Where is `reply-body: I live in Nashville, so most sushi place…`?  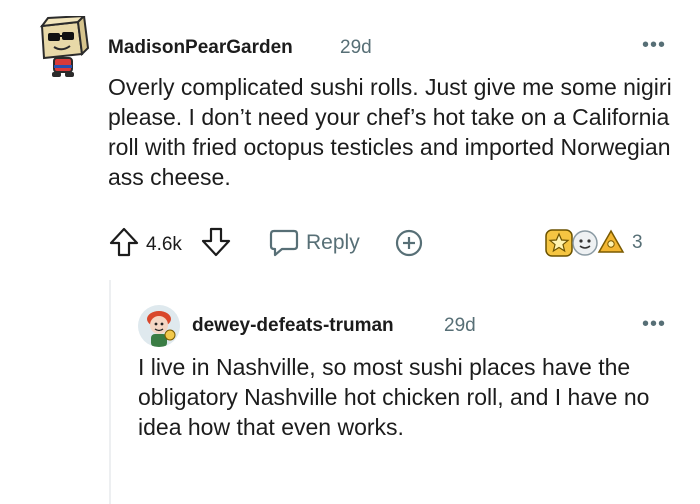 reply-body: I live in Nashville, so most sushi place… is located at coordinates (394, 397).